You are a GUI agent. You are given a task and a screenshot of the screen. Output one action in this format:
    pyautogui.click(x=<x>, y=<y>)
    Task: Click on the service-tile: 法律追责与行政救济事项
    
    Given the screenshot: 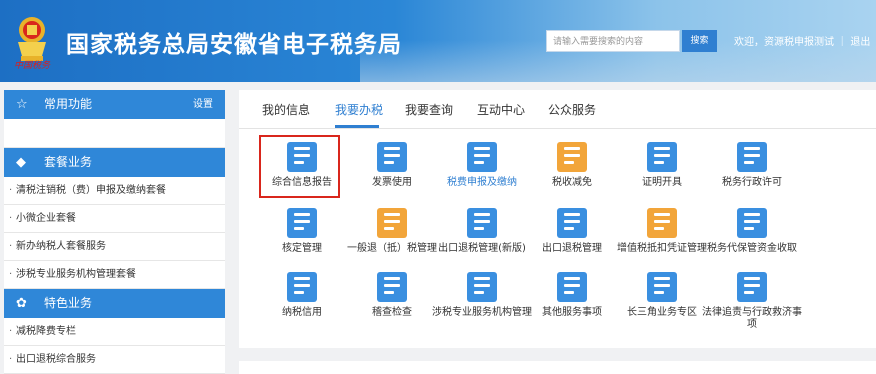 What is the action you would take?
    pyautogui.click(x=752, y=301)
    